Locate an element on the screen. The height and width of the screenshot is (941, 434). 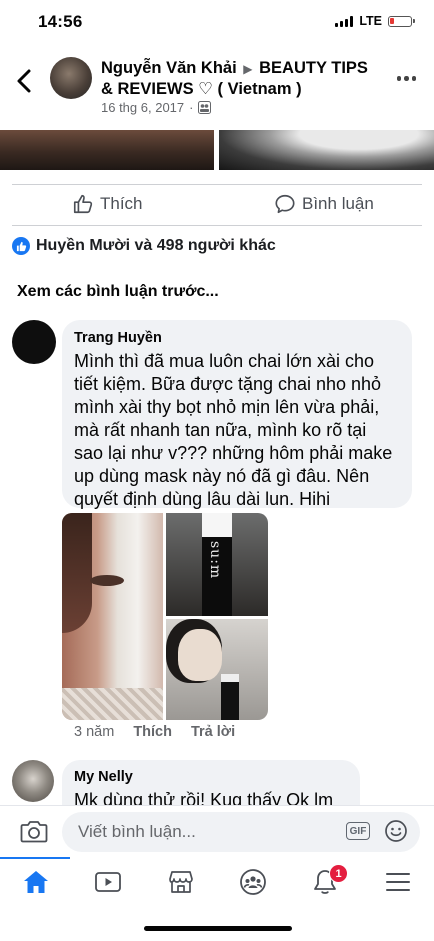
group-icon is located at coordinates (205, 107).